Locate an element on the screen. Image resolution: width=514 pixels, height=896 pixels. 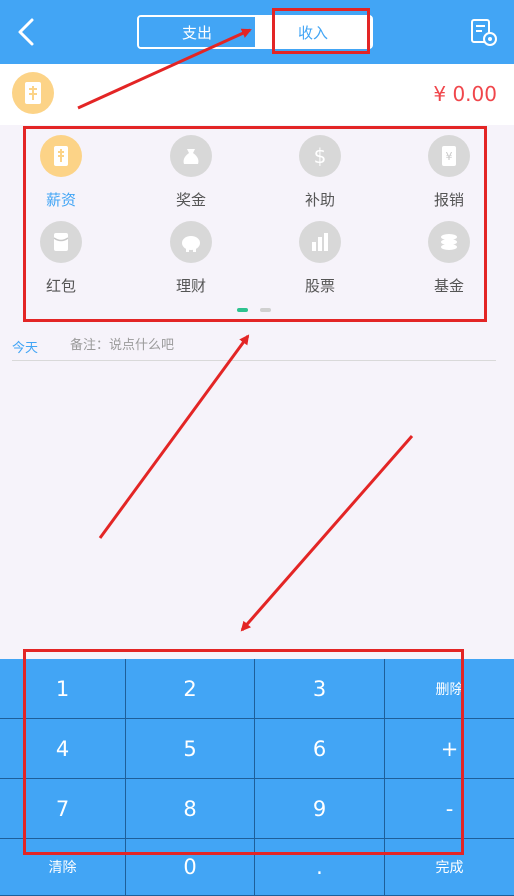
key-5: 5 is located at coordinates (190, 749).